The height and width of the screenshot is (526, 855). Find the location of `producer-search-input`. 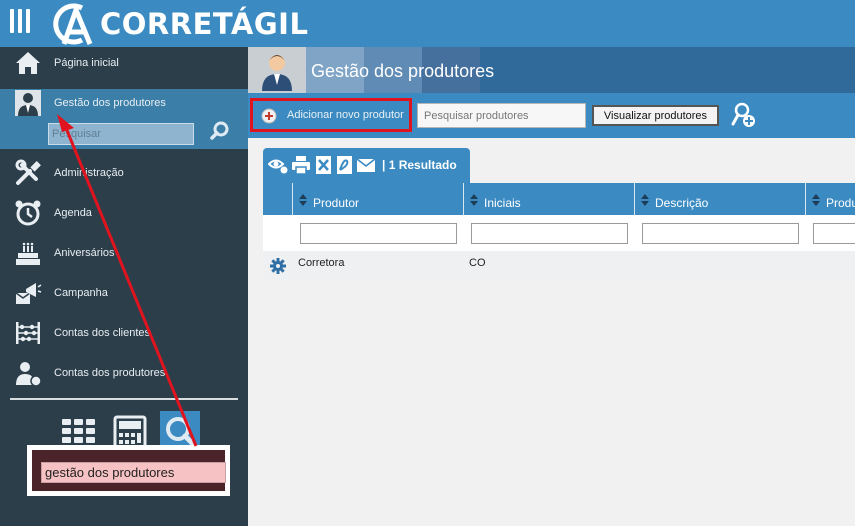

producer-search-input is located at coordinates (501, 115).